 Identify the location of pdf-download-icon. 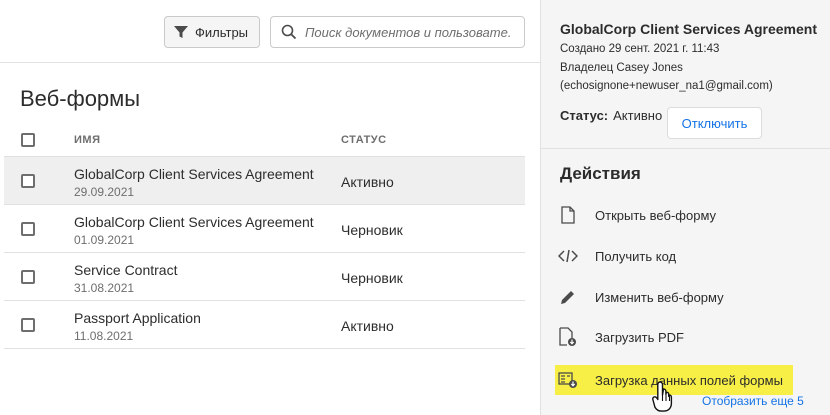
(568, 337).